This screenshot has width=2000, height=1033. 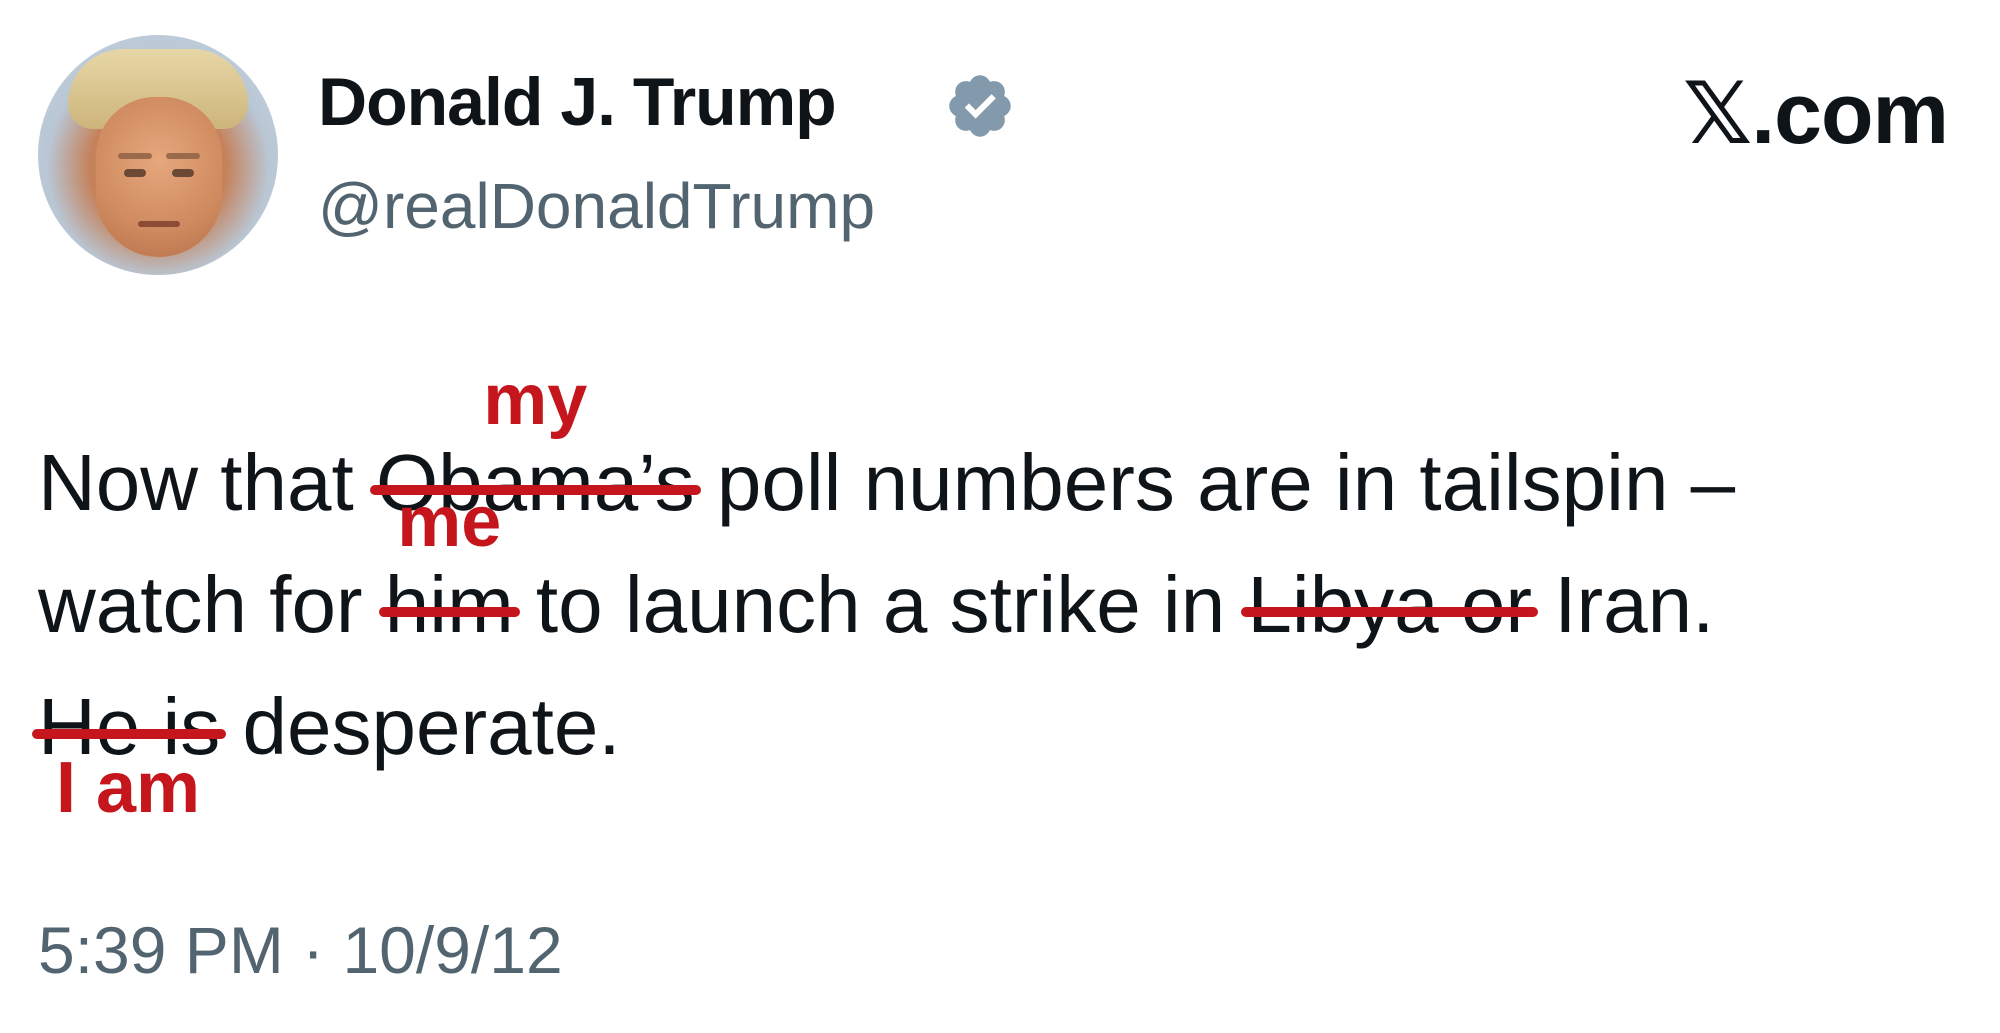 What do you see at coordinates (183, 173) in the screenshot?
I see `avatar-eye-right` at bounding box center [183, 173].